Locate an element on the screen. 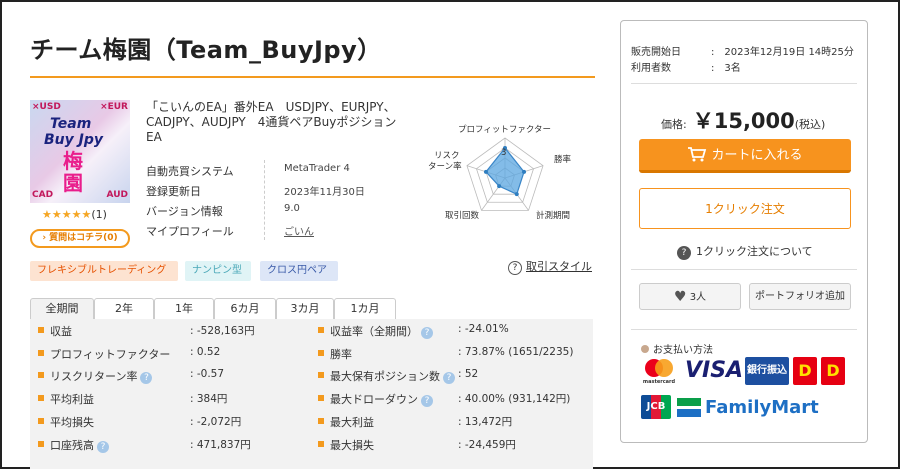  info-key: マイプロフィール is located at coordinates (190, 231).